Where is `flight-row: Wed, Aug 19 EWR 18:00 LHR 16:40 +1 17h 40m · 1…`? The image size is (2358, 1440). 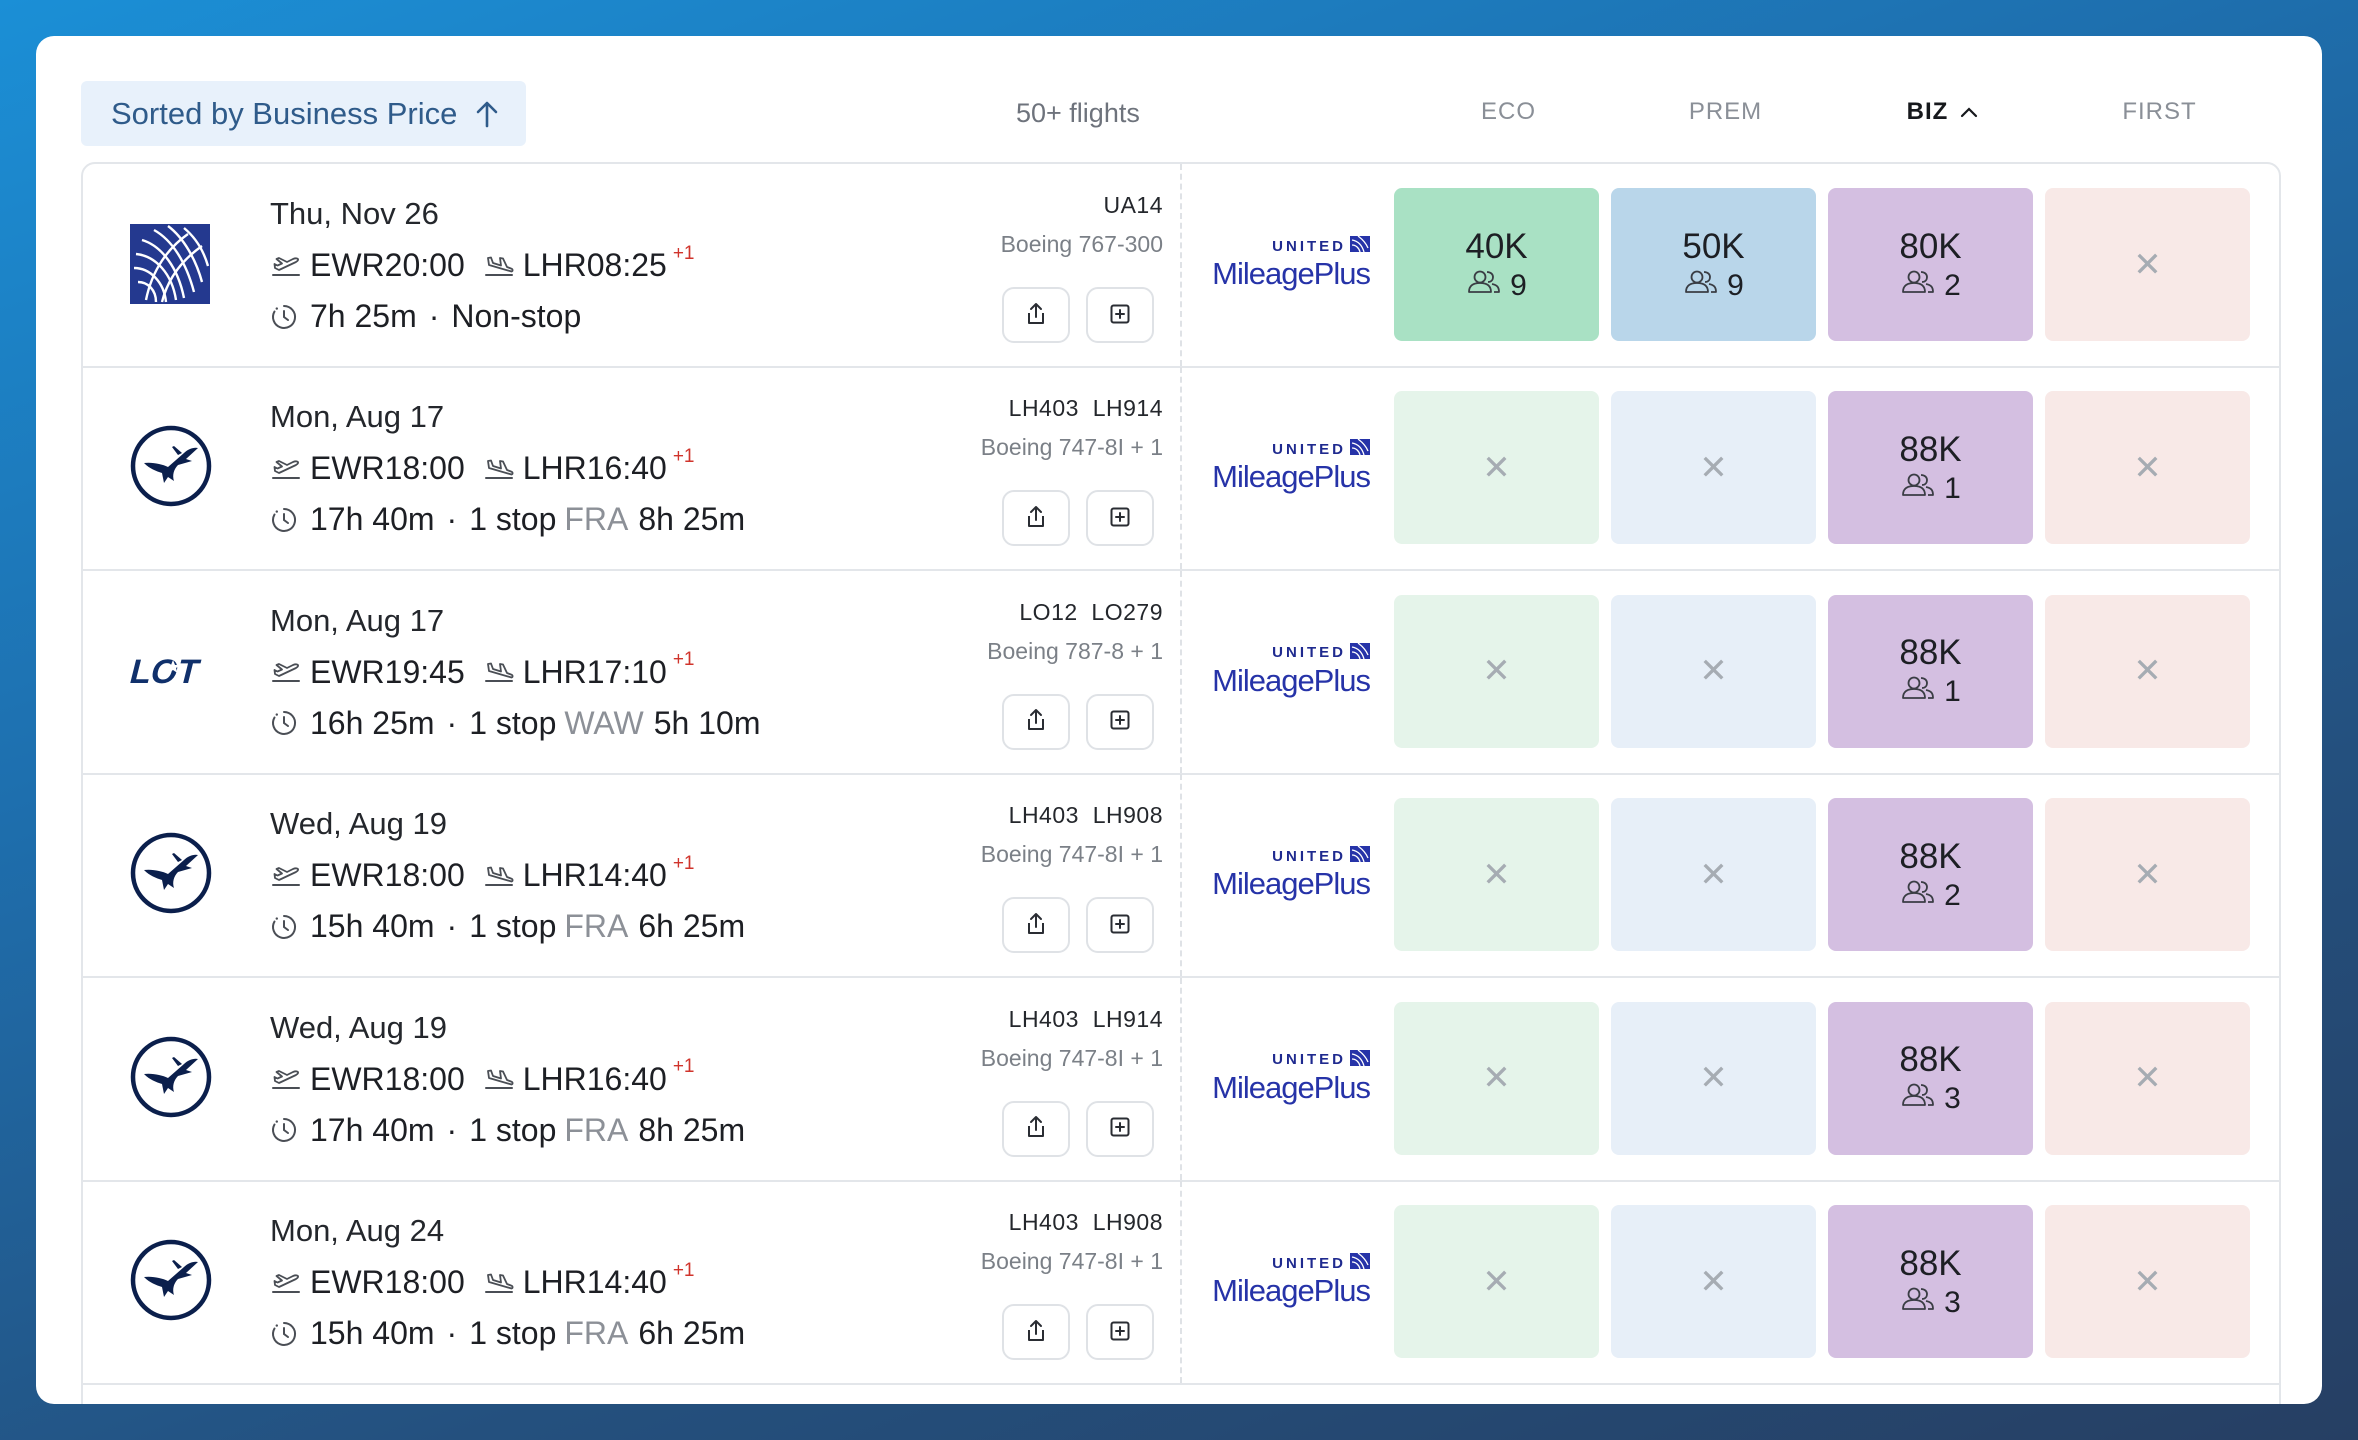 flight-row: Wed, Aug 19 EWR 18:00 LHR 16:40 +1 17h 40m · 1… is located at coordinates (1181, 1079).